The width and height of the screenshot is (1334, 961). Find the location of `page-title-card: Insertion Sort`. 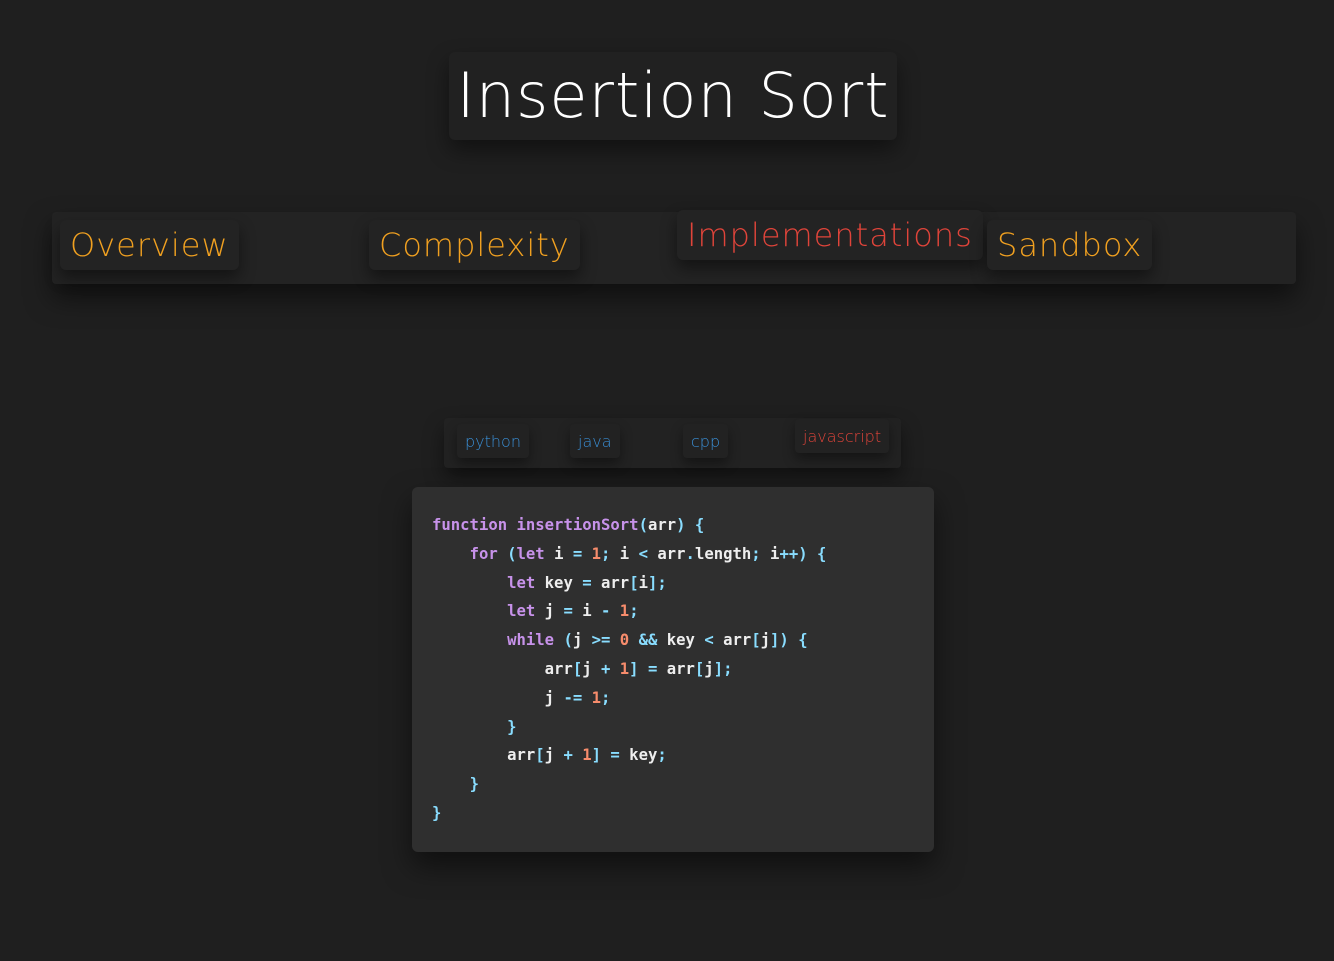

page-title-card: Insertion Sort is located at coordinates (673, 96).